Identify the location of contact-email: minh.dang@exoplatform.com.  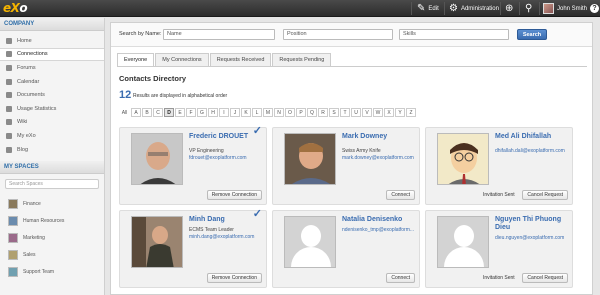
(221, 237).